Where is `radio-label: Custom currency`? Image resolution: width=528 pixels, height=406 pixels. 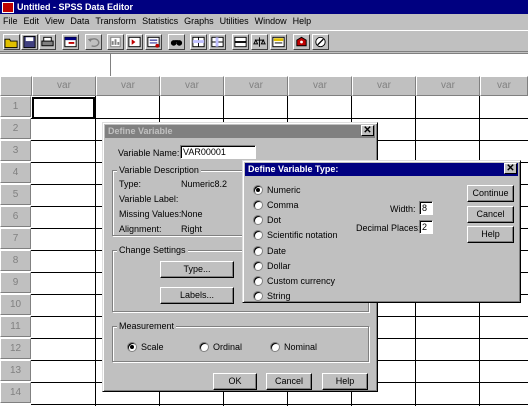
radio-label: Custom currency is located at coordinates (301, 281).